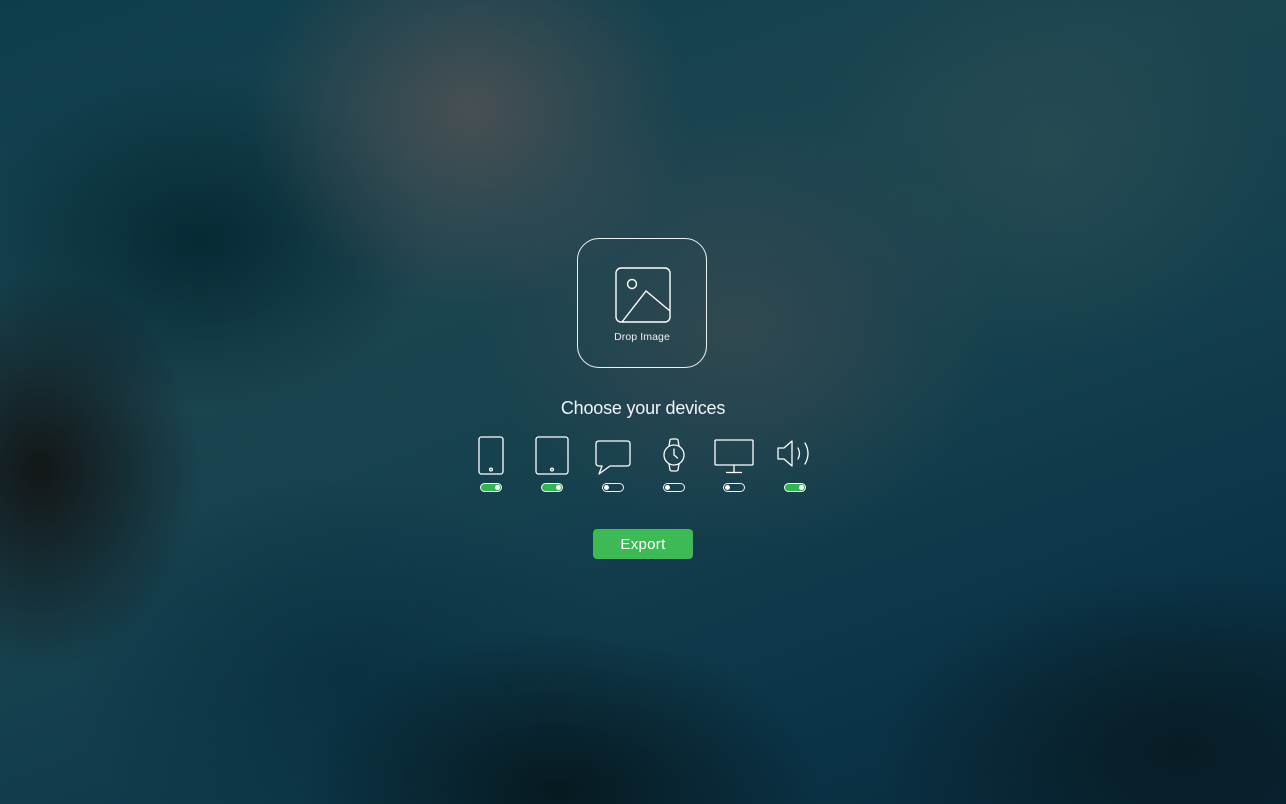  Describe the element at coordinates (734, 456) in the screenshot. I see `monitor-icon` at that location.